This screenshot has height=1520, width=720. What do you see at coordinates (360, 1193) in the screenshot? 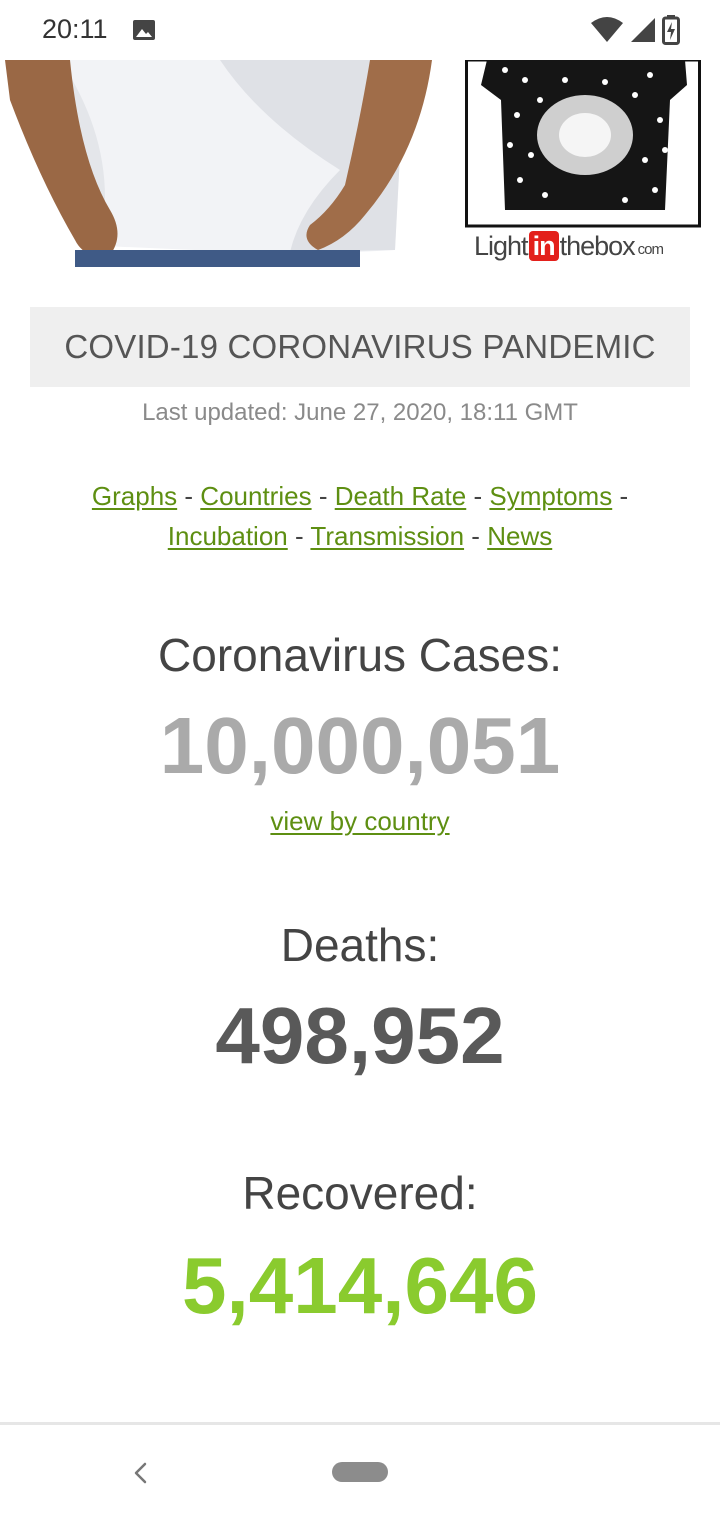
I see `recovered-label: Recovered:` at bounding box center [360, 1193].